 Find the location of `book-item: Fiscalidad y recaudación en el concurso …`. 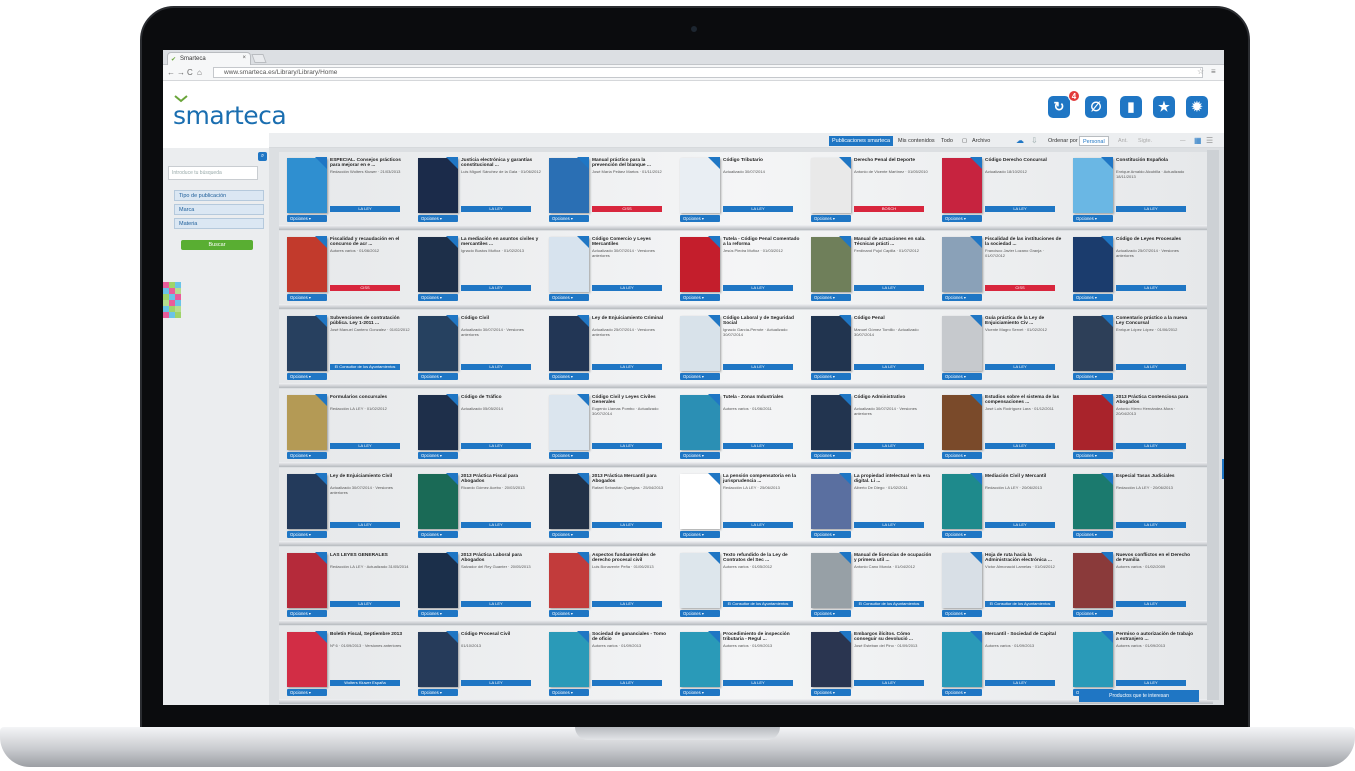

book-item: Fiscalidad y recaudación en el concurso … is located at coordinates (349, 269).